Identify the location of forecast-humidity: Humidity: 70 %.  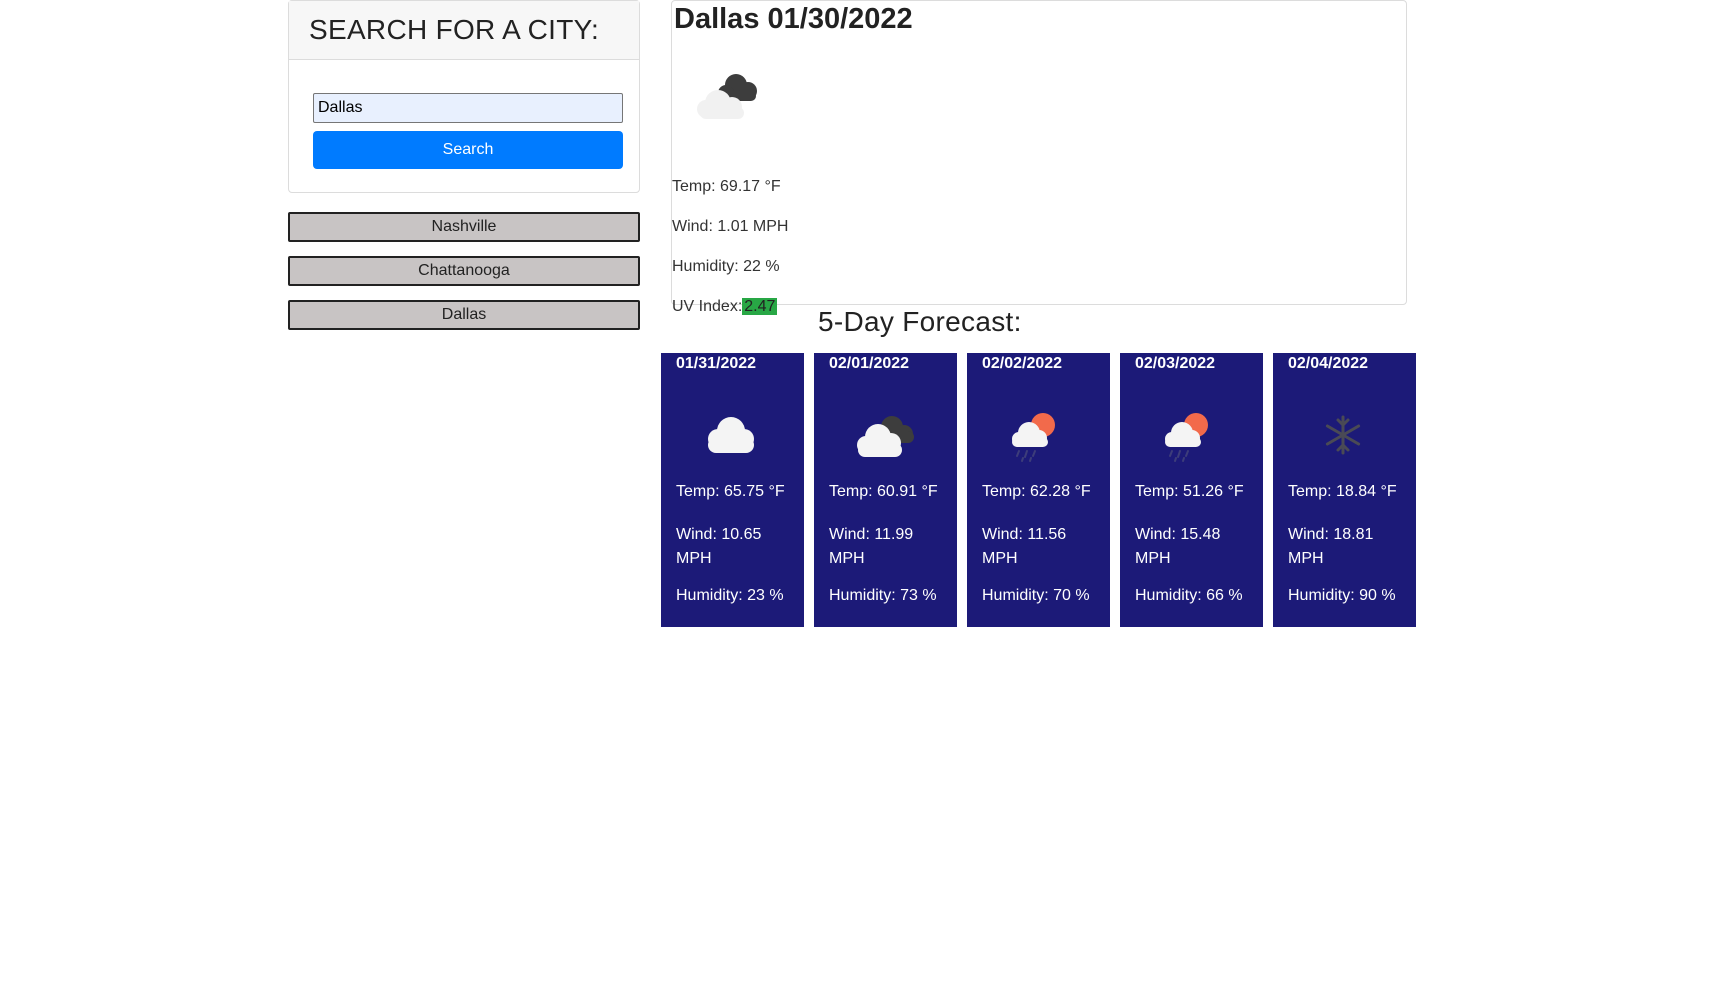
(1036, 595).